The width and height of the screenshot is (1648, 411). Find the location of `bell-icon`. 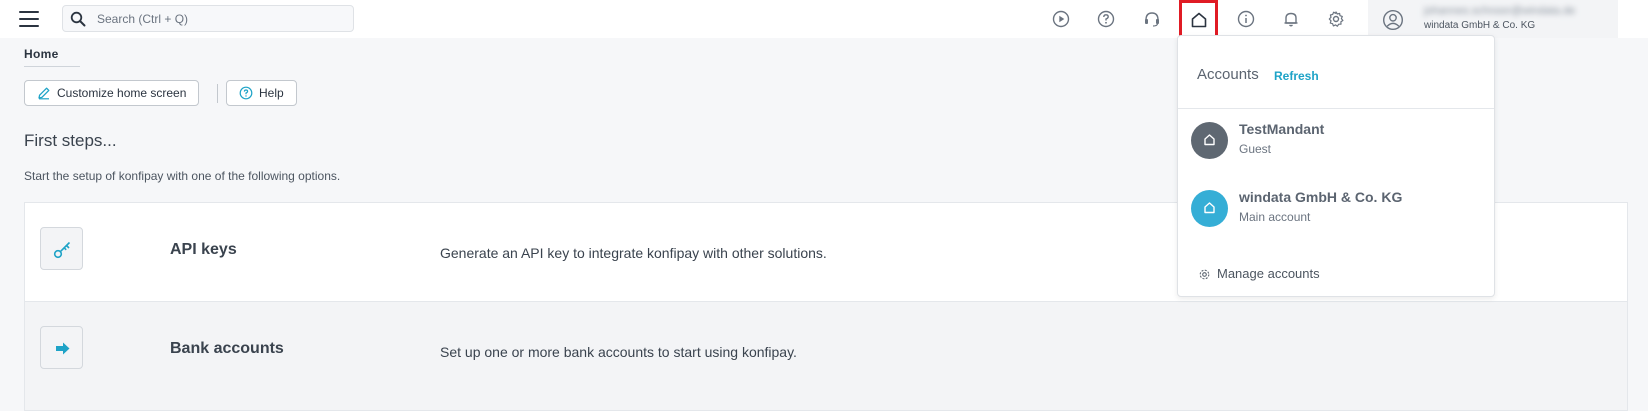

bell-icon is located at coordinates (1291, 19).